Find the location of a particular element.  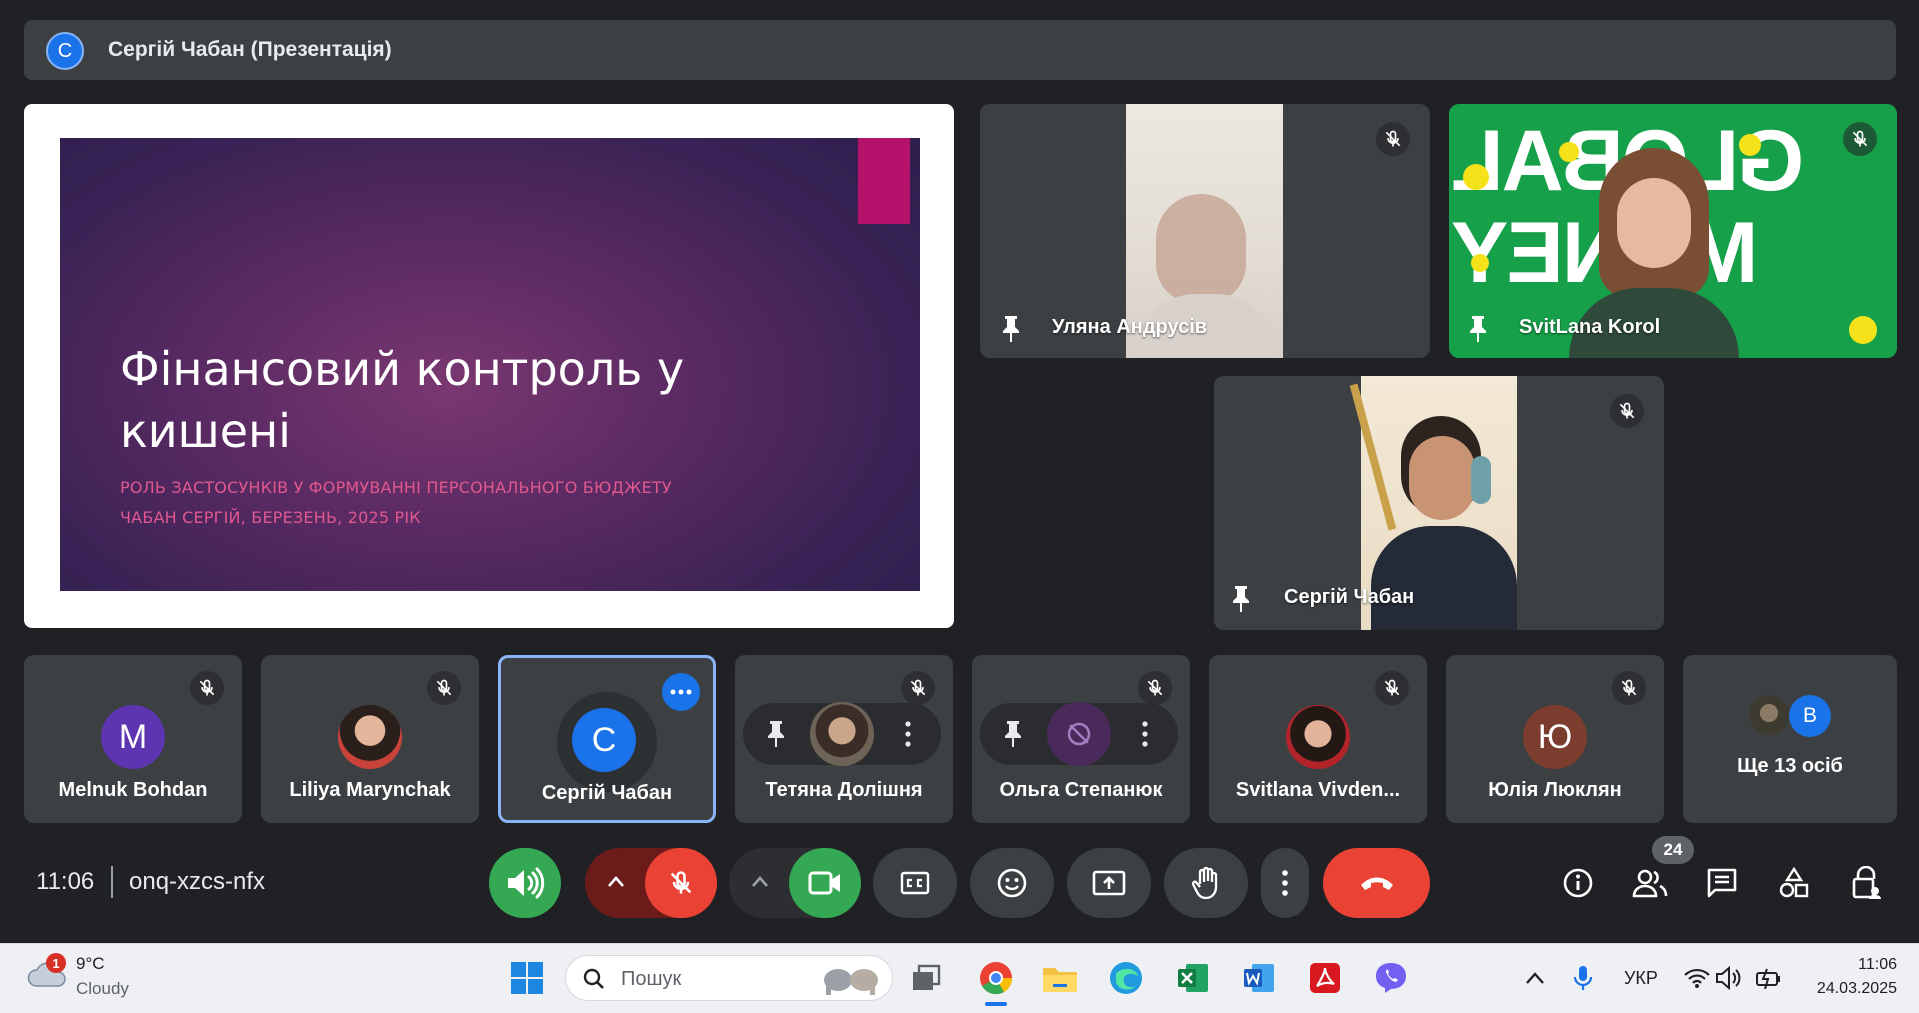

participant-tile: Ольга Степанюк is located at coordinates (1081, 739).